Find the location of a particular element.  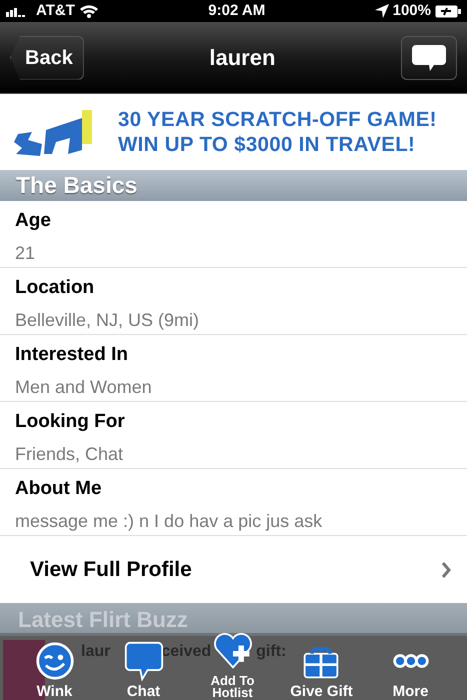

back-button: Back is located at coordinates (47, 58).